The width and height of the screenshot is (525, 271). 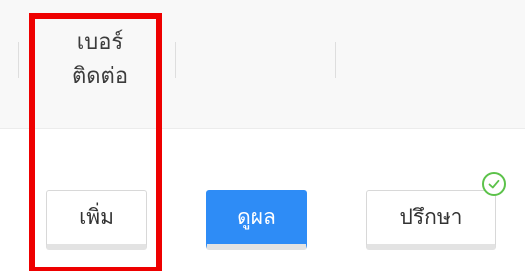 I want to click on consult-button: ปรึกษา, so click(x=431, y=220).